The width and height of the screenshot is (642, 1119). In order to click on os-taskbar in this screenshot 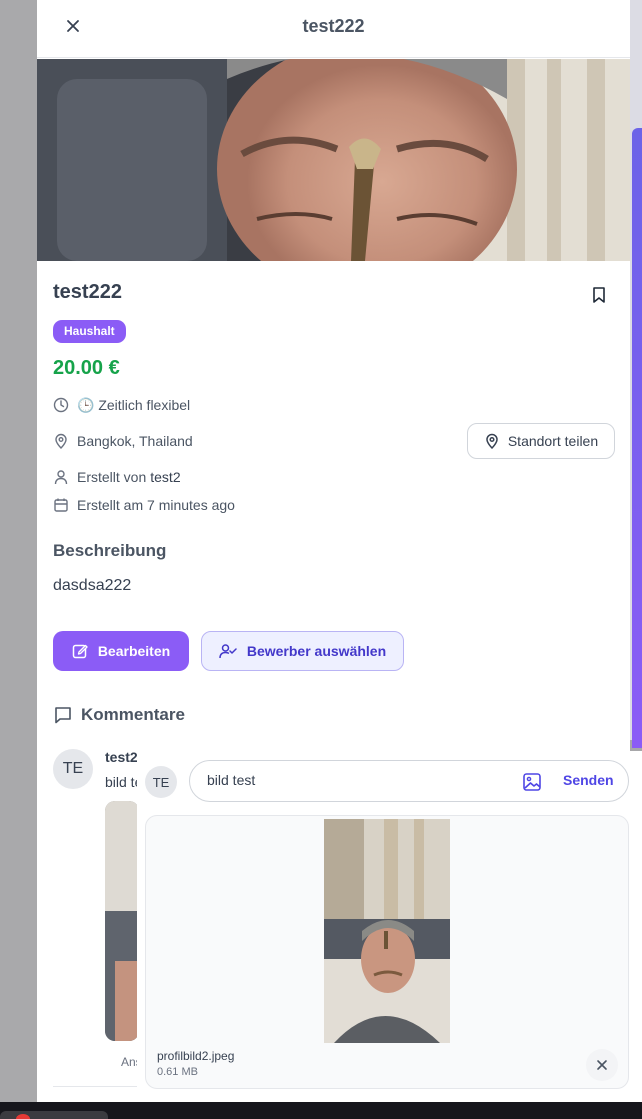, I will do `click(321, 1110)`.